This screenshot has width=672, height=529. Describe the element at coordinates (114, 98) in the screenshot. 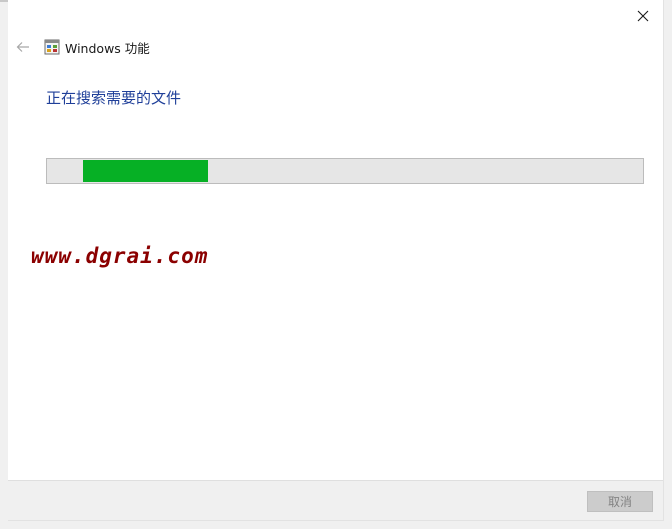

I see `status-heading: 正在搜索需要的文件` at that location.